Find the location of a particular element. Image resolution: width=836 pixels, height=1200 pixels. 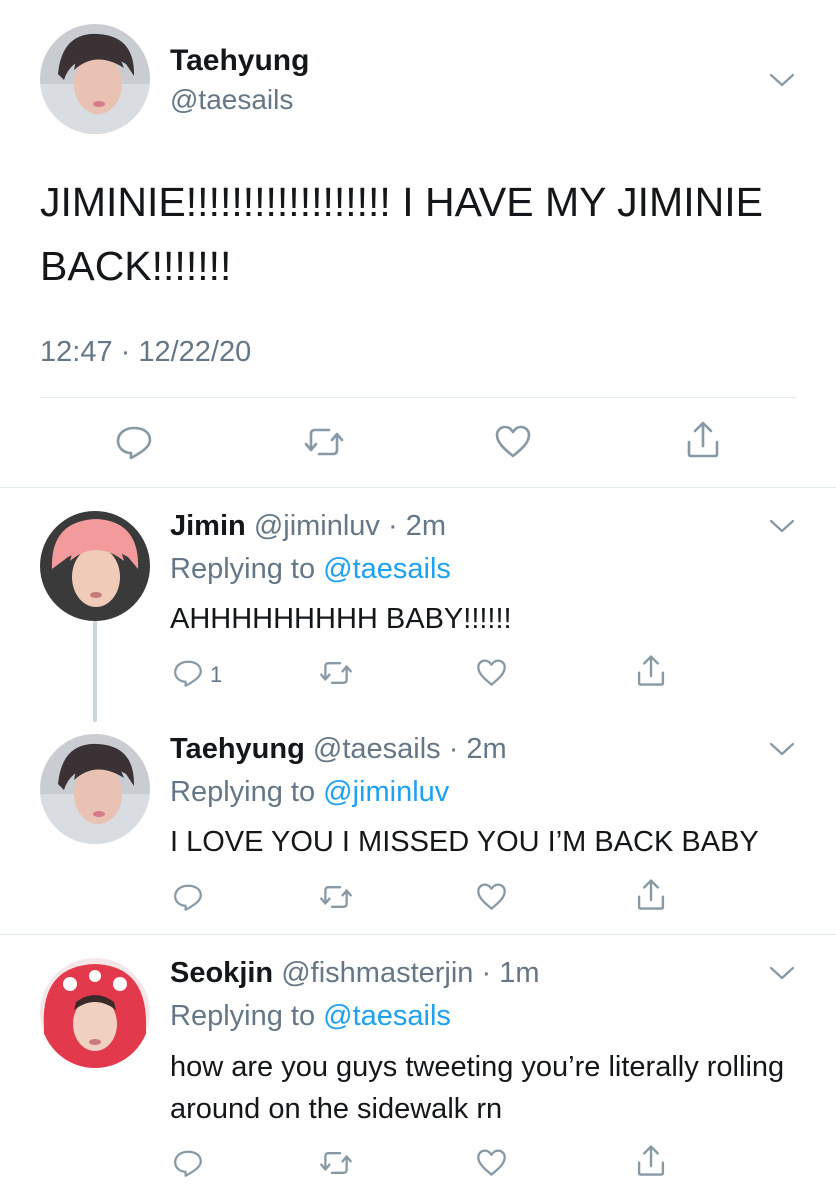

author-handle: @fishmasterjin is located at coordinates (377, 973).